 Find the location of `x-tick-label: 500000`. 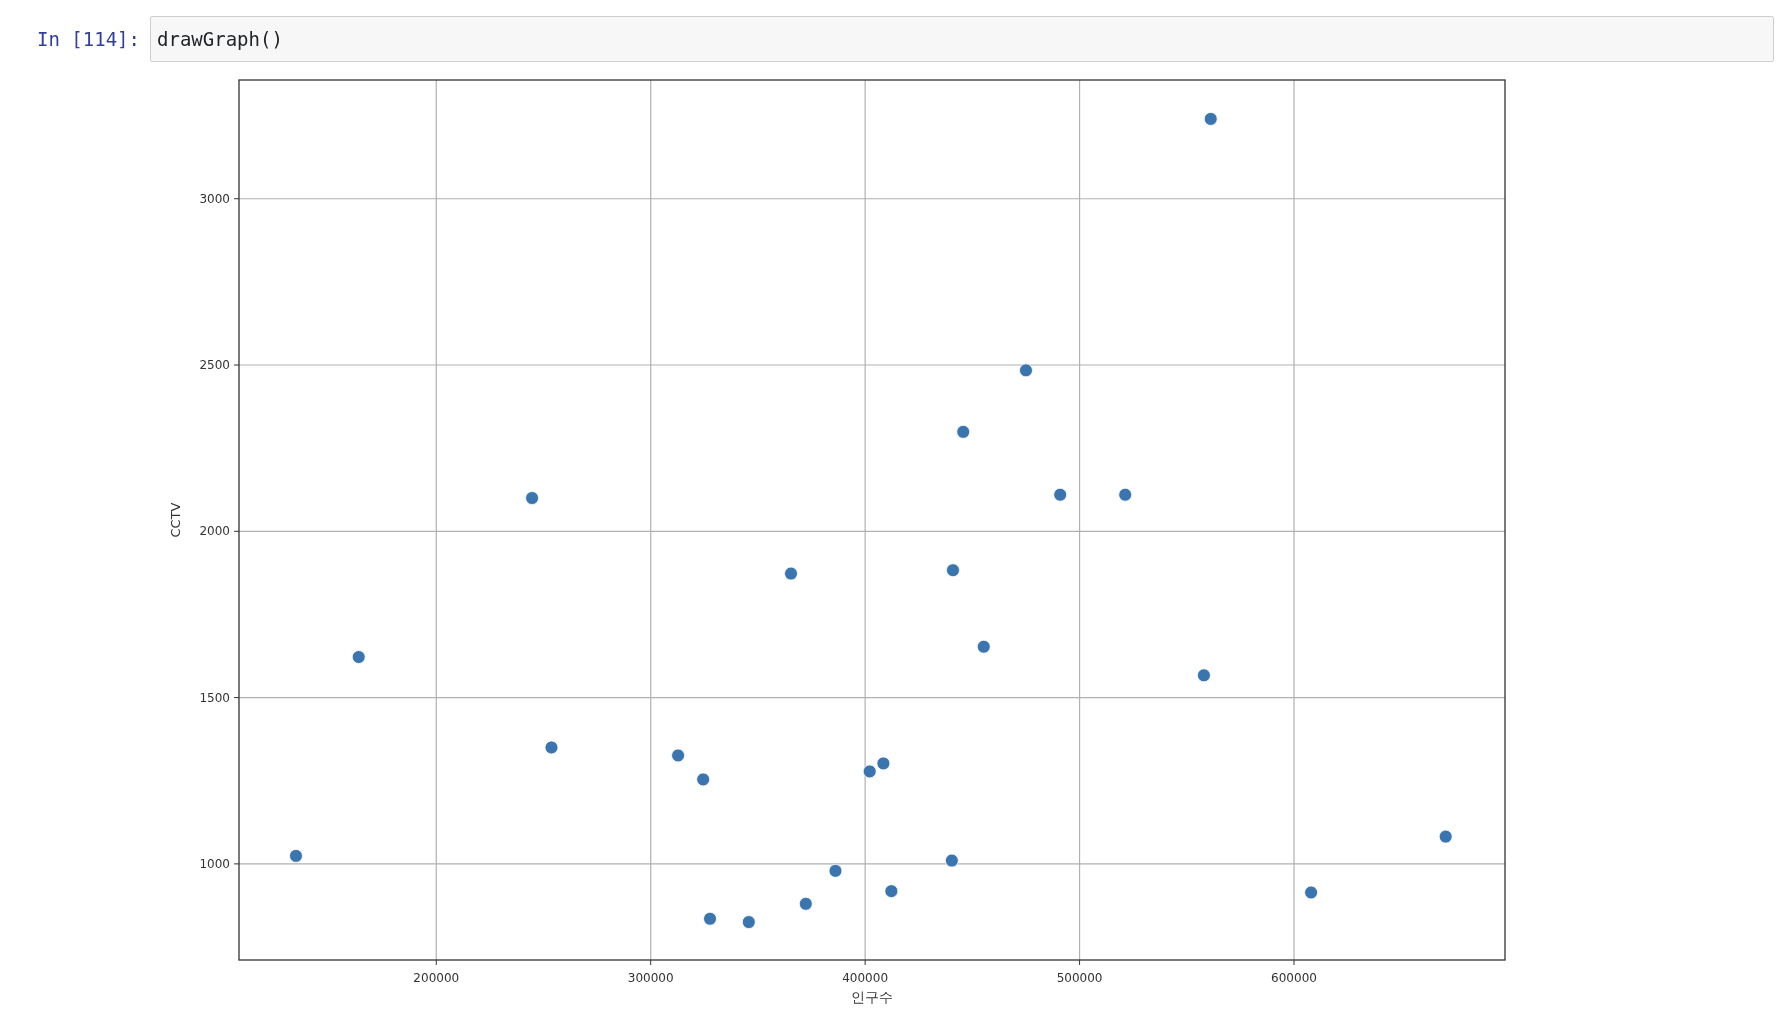

x-tick-label: 500000 is located at coordinates (1079, 978).